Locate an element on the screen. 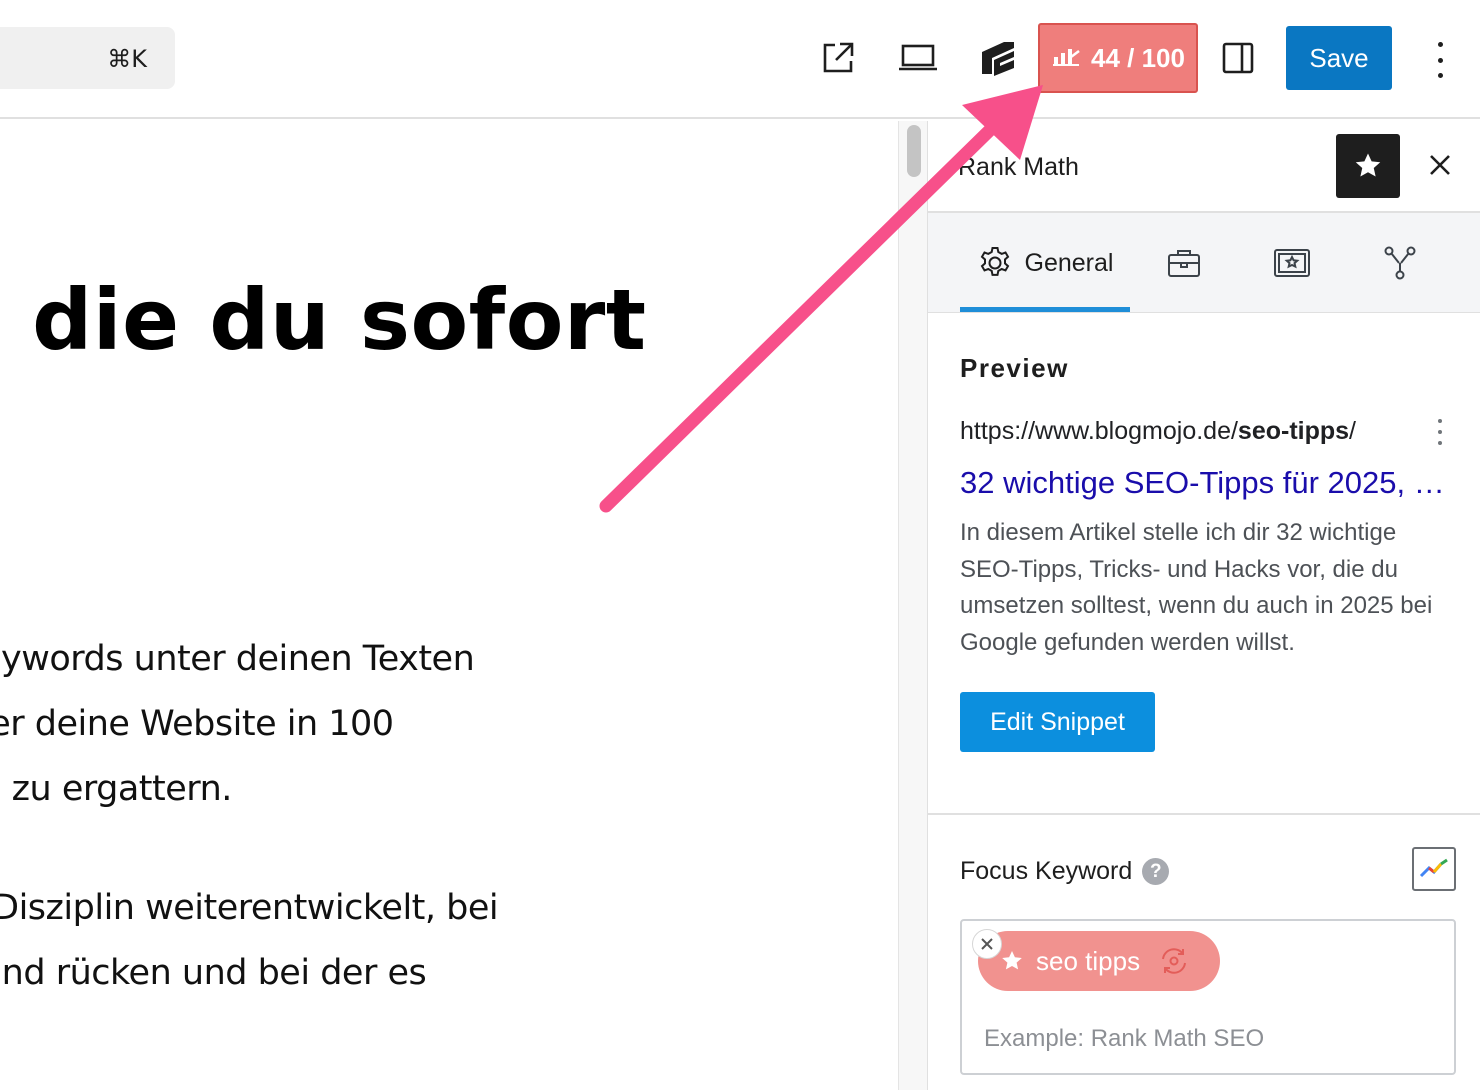  help-icon: ? is located at coordinates (1156, 871).